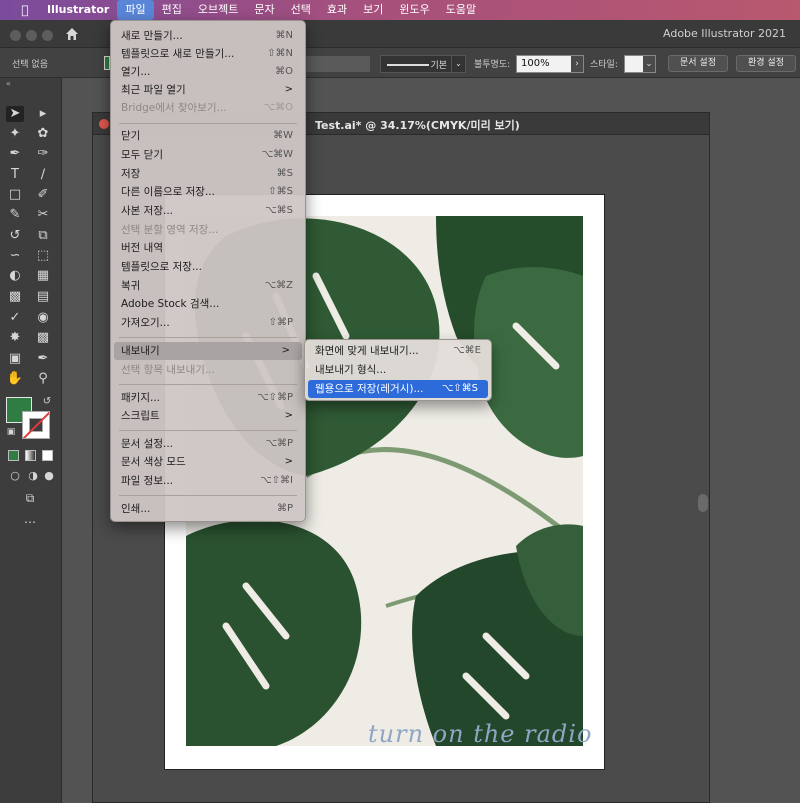  I want to click on collapse-panel-icon: «, so click(8, 83).